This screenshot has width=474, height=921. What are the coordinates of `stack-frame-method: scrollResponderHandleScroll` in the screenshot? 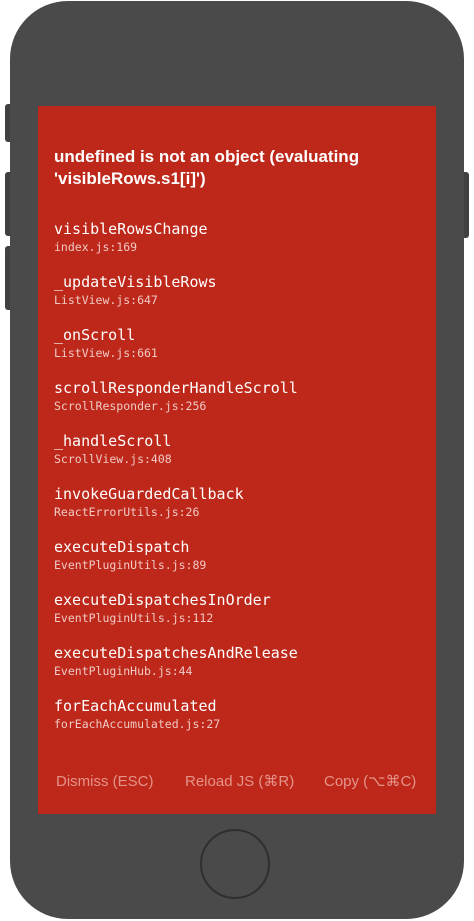 It's located at (176, 388).